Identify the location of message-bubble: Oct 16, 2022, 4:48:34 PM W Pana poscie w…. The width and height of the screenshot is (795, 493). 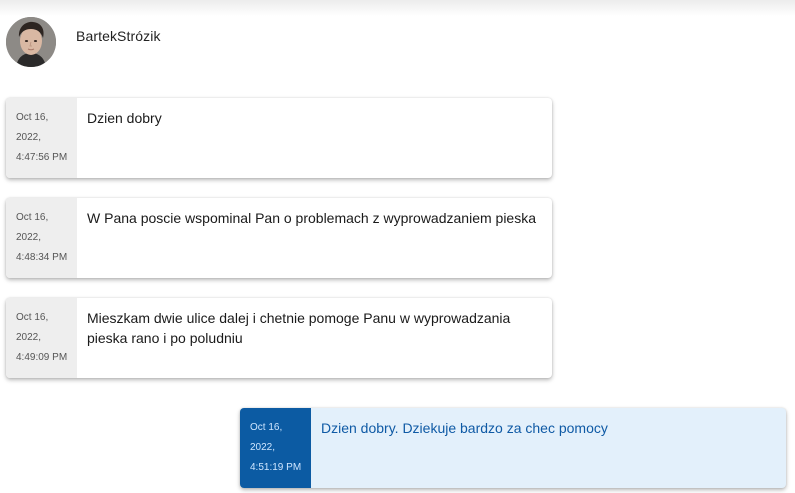
(279, 238).